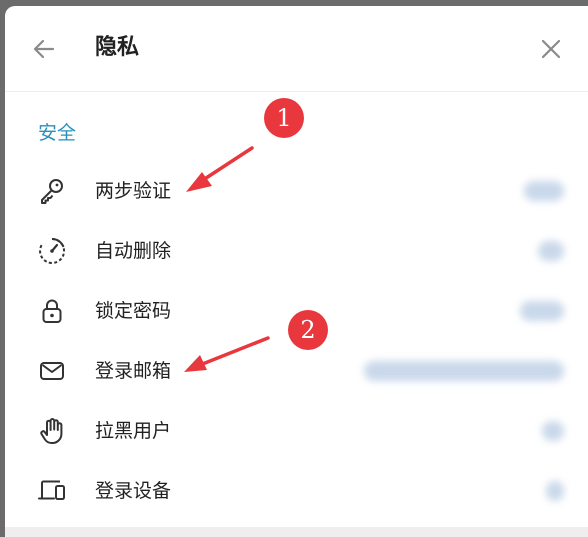 The width and height of the screenshot is (588, 537). Describe the element at coordinates (52, 251) in the screenshot. I see `timer-icon` at that location.